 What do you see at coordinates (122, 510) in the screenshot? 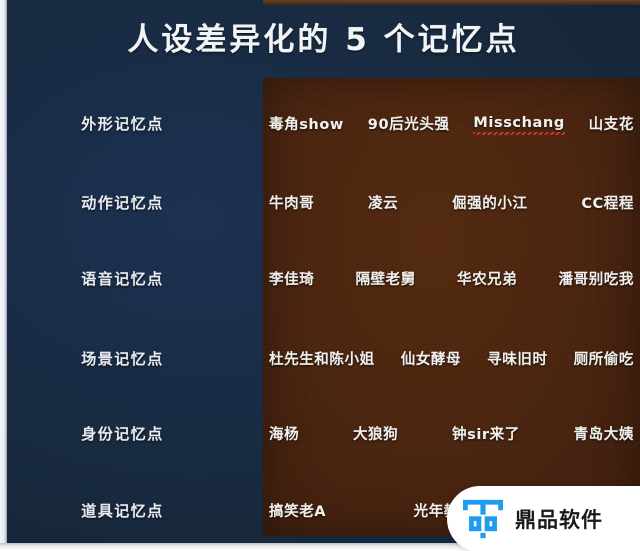
I see `row-label-5: 道具记忆点` at bounding box center [122, 510].